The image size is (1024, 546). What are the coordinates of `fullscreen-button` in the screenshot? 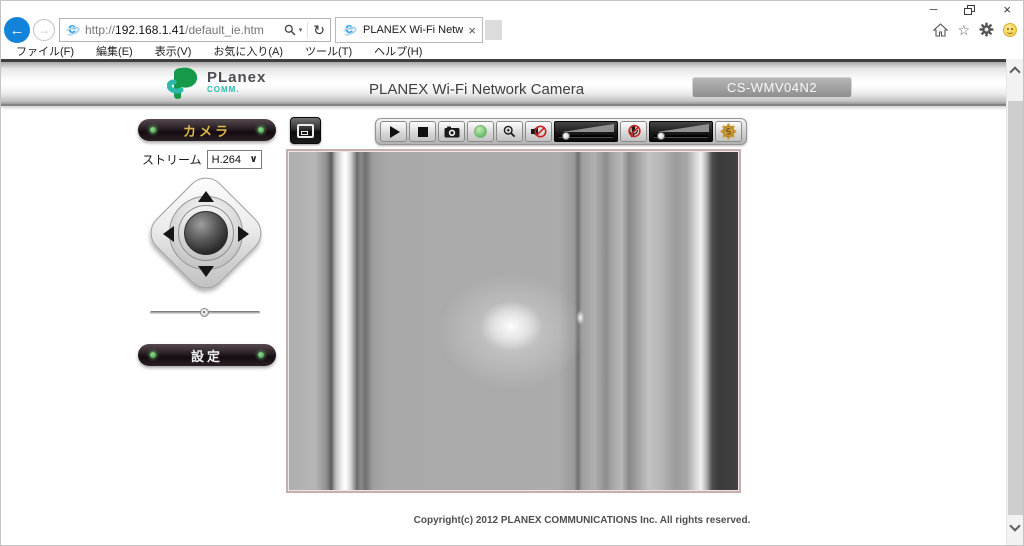 It's located at (305, 130).